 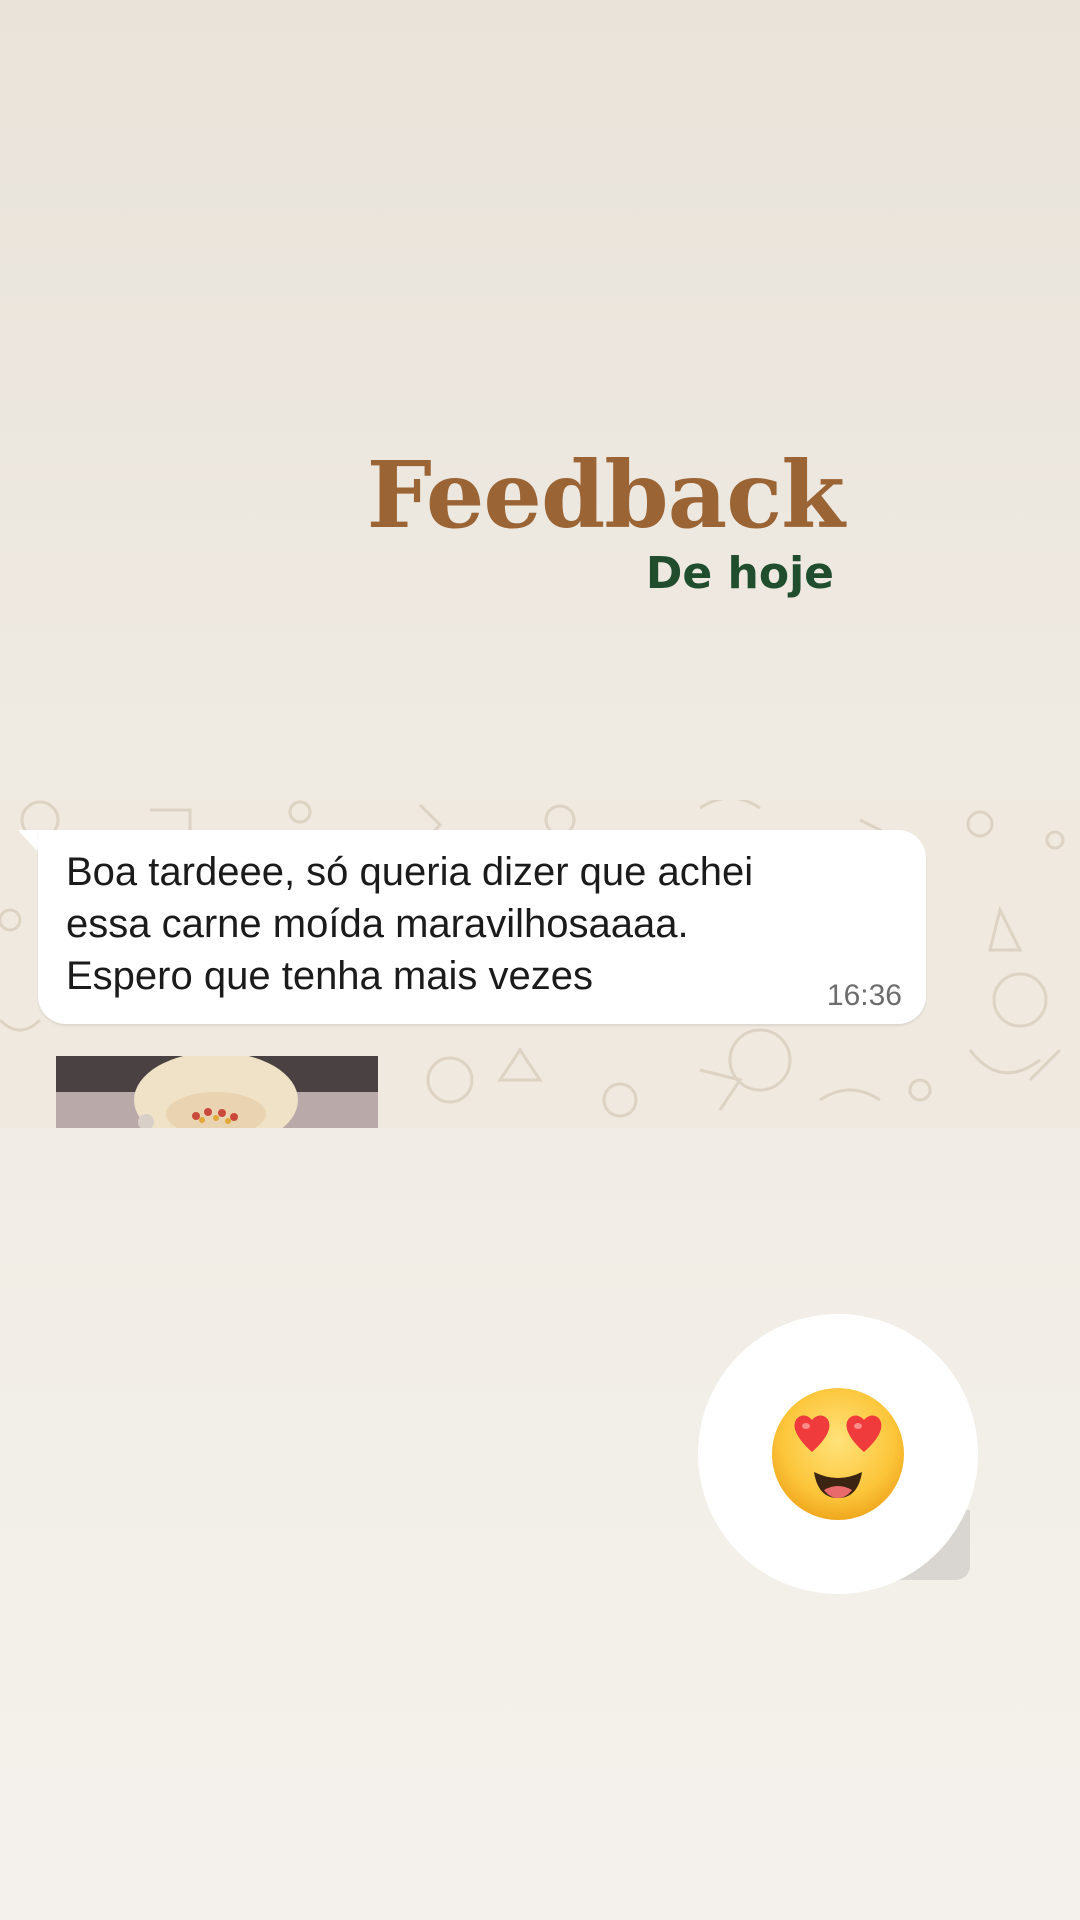 I want to click on page-subtitle: De hoje, so click(x=739, y=573).